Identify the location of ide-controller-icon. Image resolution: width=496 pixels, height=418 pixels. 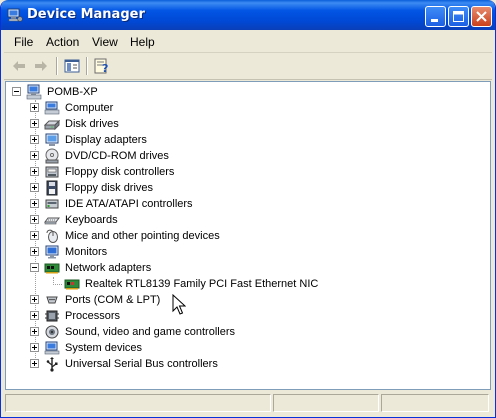
(52, 204).